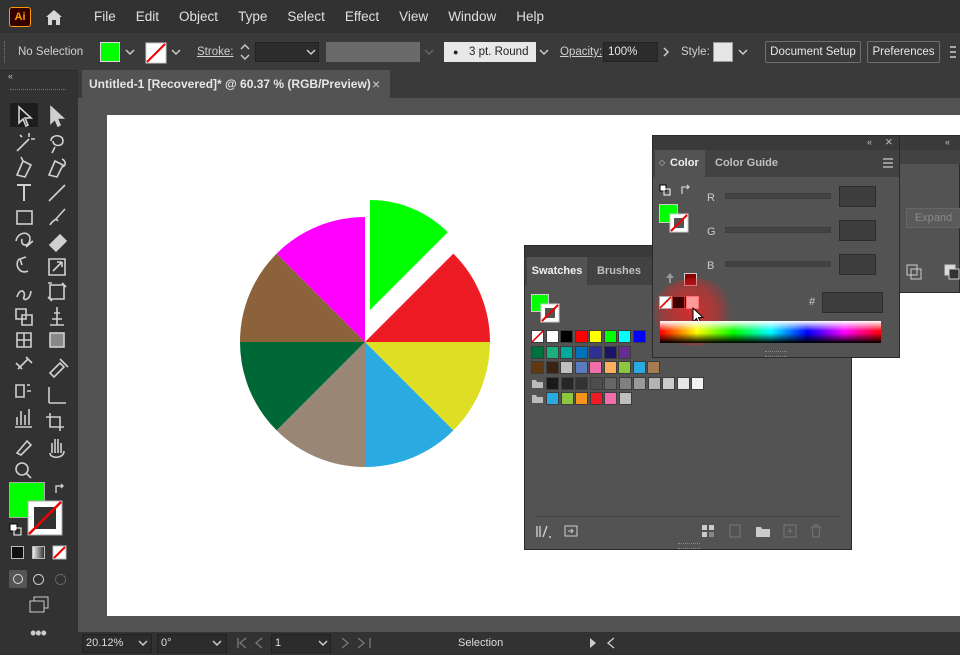 The height and width of the screenshot is (655, 960). Describe the element at coordinates (54, 17) in the screenshot. I see `home-icon` at that location.